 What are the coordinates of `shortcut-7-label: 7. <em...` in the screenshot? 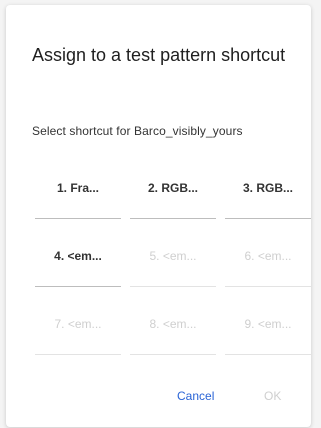 It's located at (78, 323).